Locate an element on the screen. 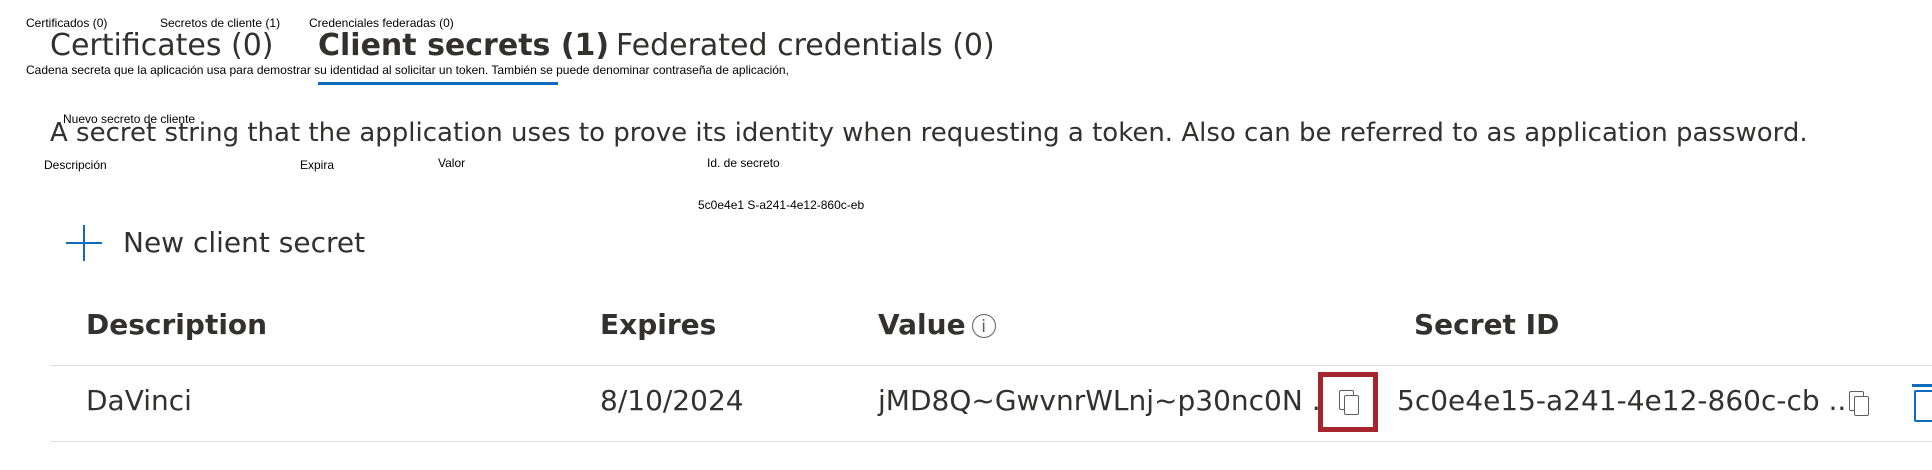 This screenshot has width=1932, height=470. info-icon: i is located at coordinates (983, 326).